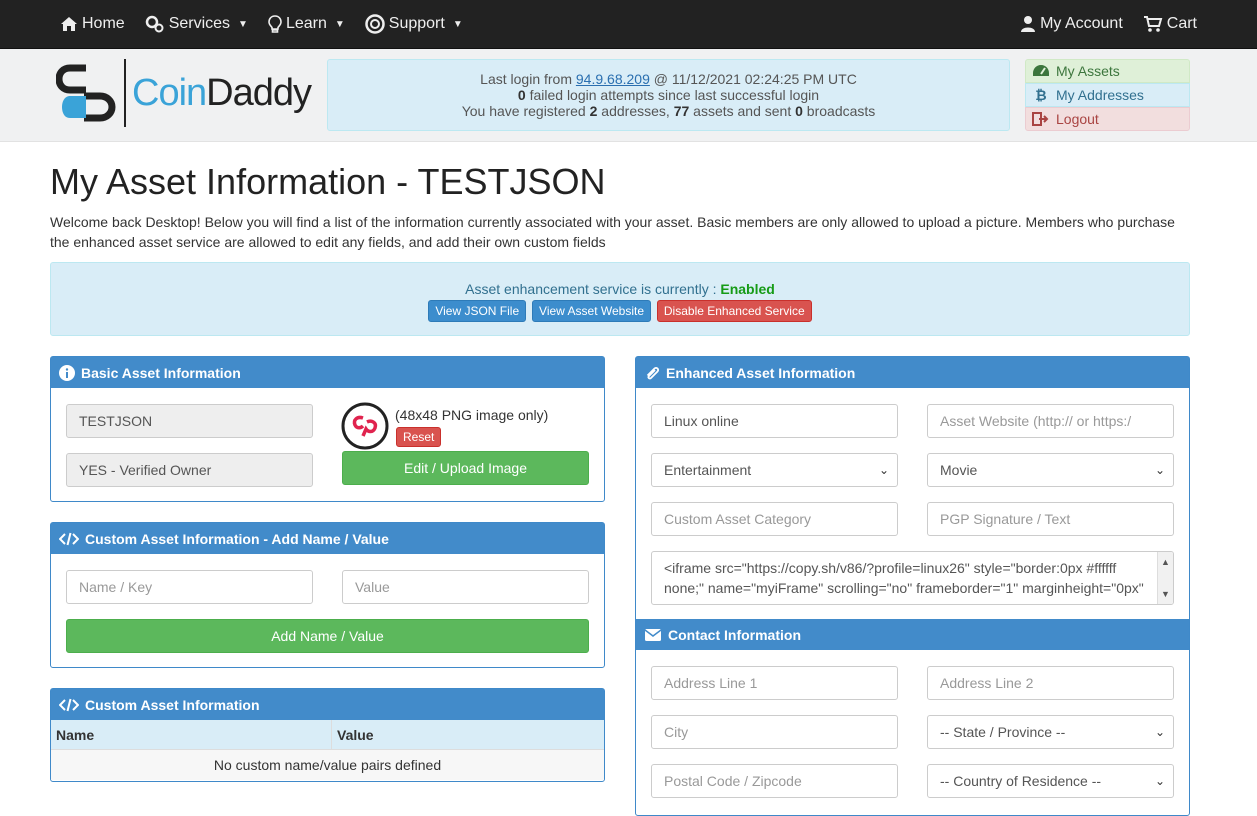  Describe the element at coordinates (734, 311) in the screenshot. I see `disable-service-button: Disable Enhanced Service` at that location.